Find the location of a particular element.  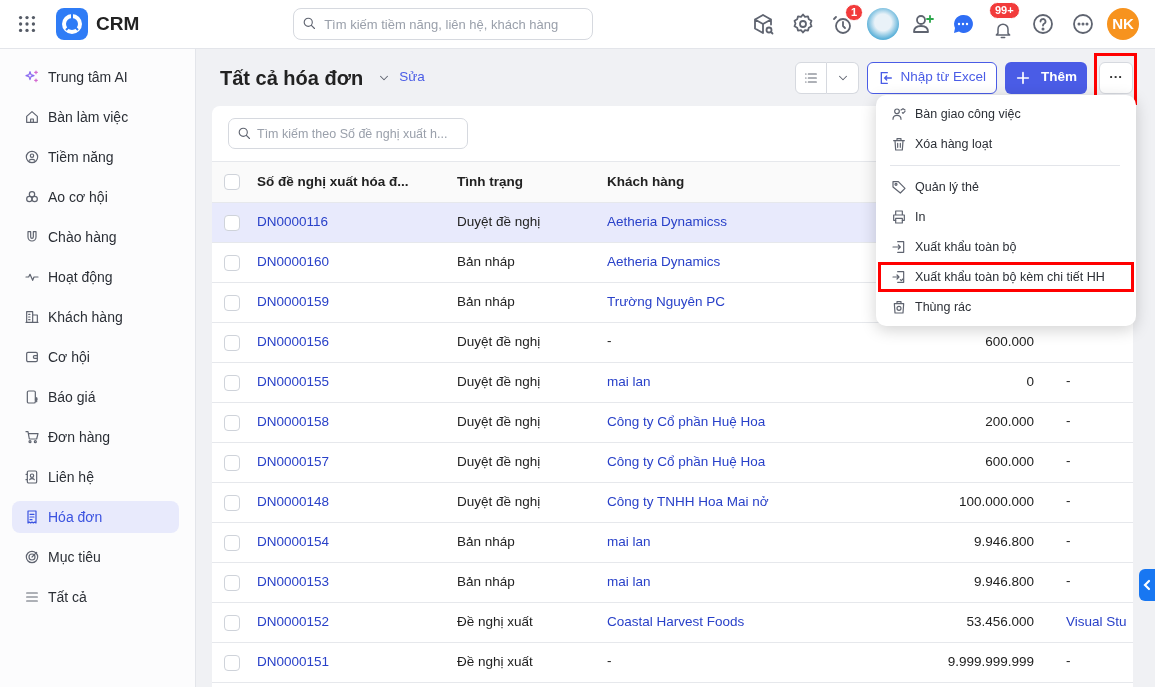

invoice-link: DN0000160 is located at coordinates (293, 262).